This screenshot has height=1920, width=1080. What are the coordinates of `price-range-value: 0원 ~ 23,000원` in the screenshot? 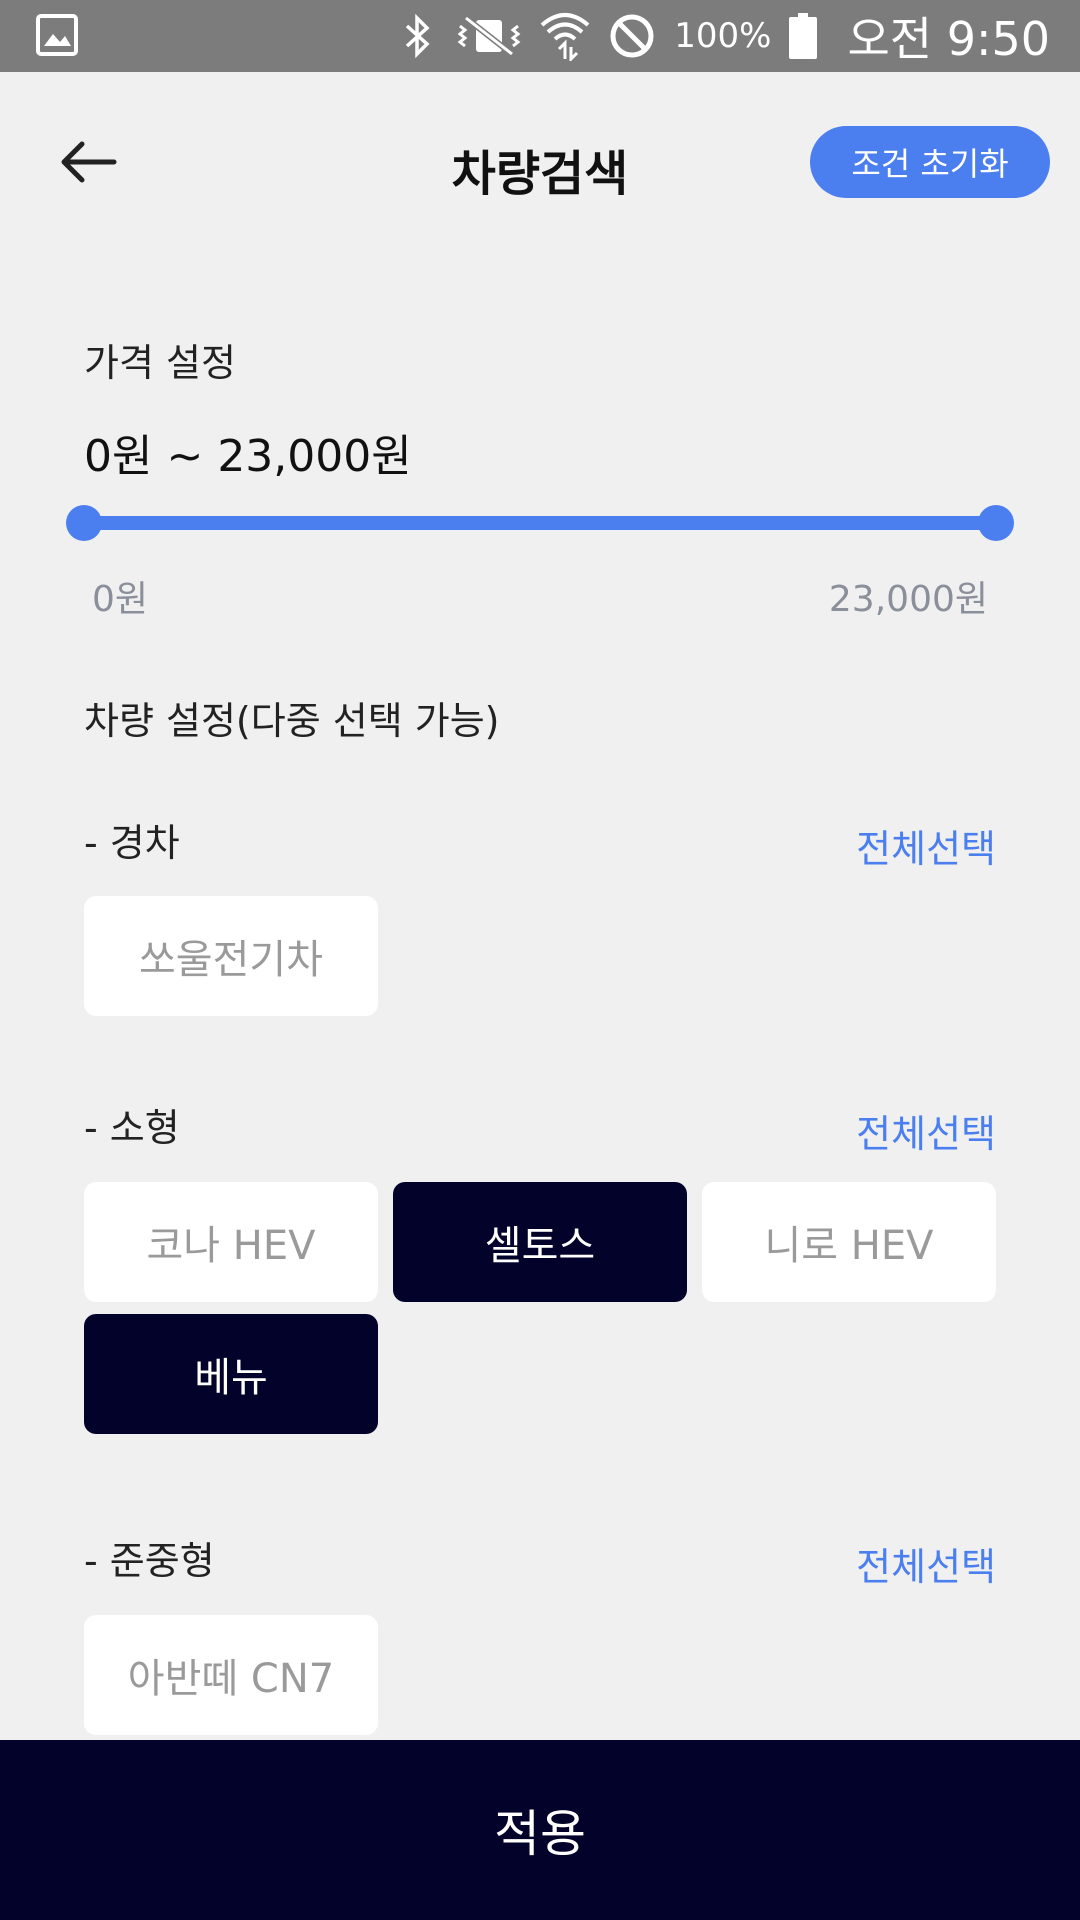 It's located at (248, 456).